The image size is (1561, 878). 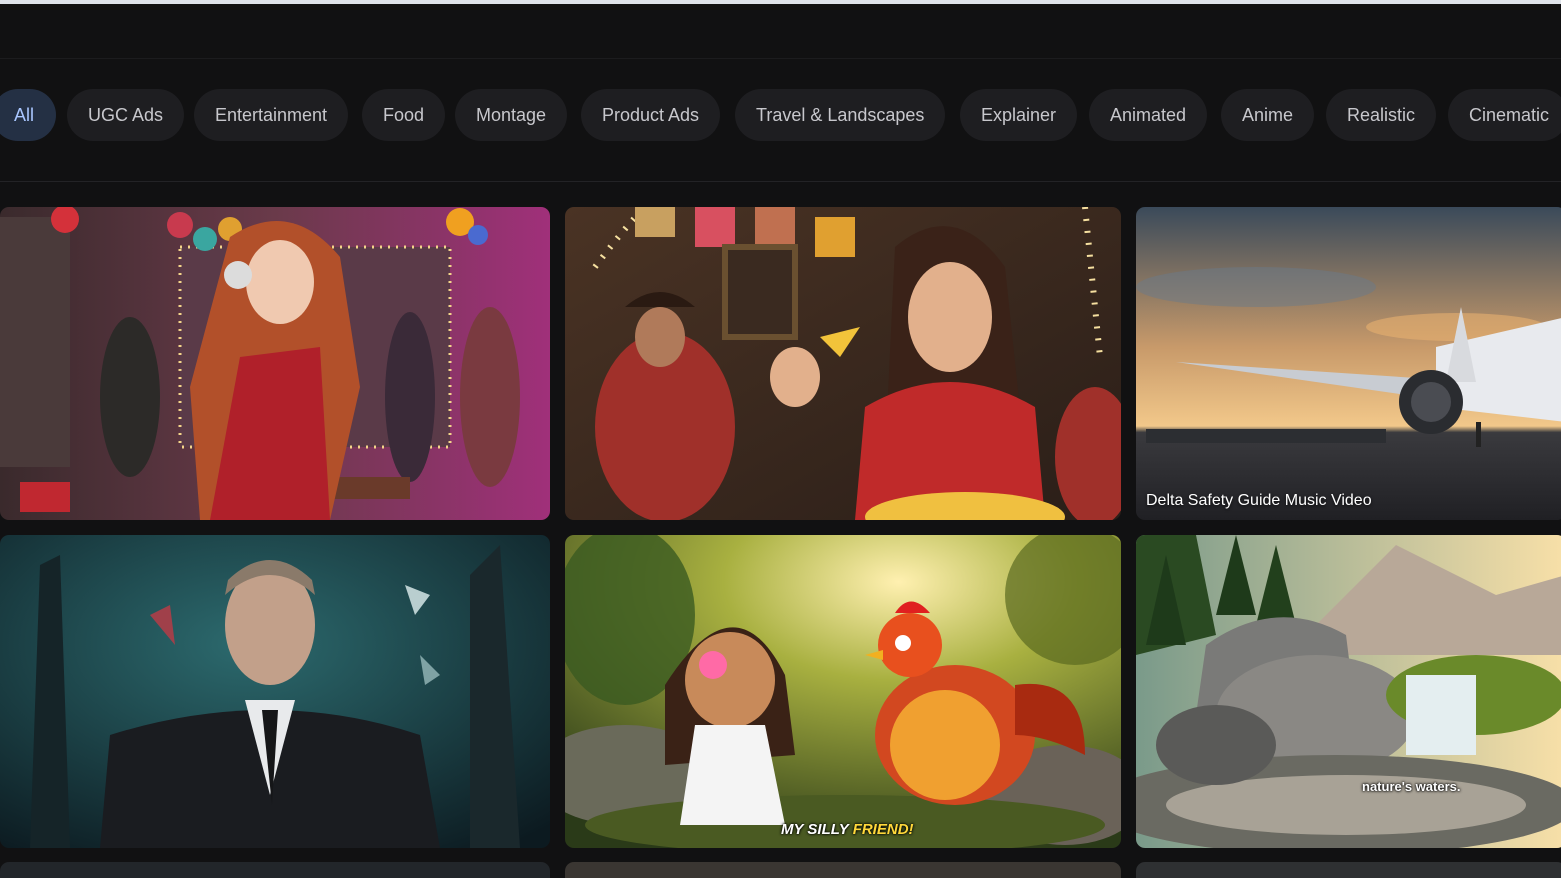 I want to click on filter-chip-anime: Anime, so click(x=1268, y=115).